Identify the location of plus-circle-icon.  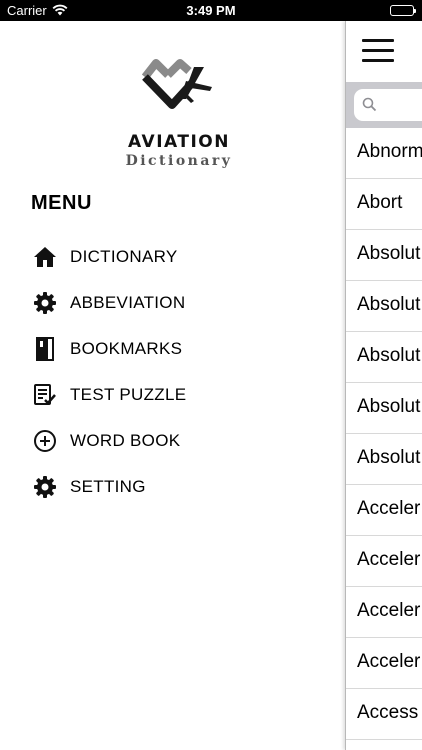
(45, 441).